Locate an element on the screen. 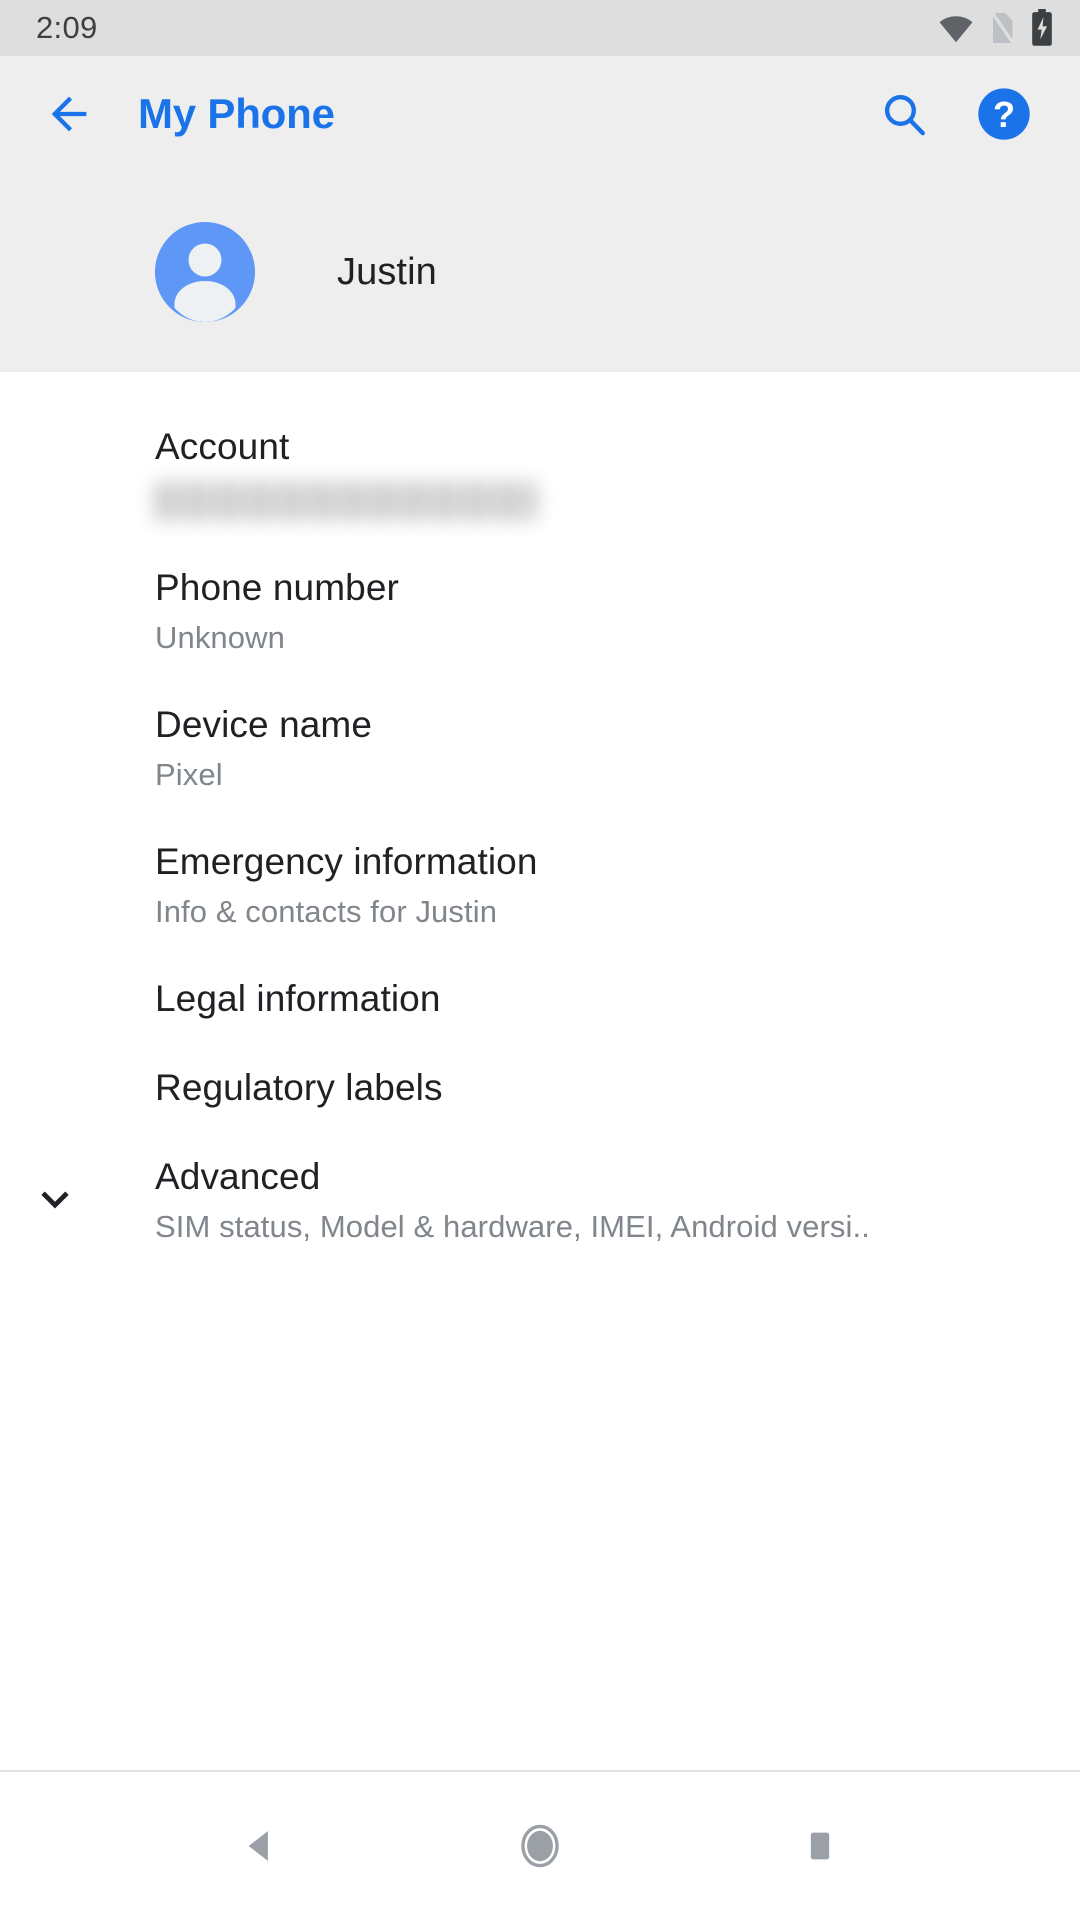 The height and width of the screenshot is (1920, 1080). account-email-redacted is located at coordinates (346, 501).